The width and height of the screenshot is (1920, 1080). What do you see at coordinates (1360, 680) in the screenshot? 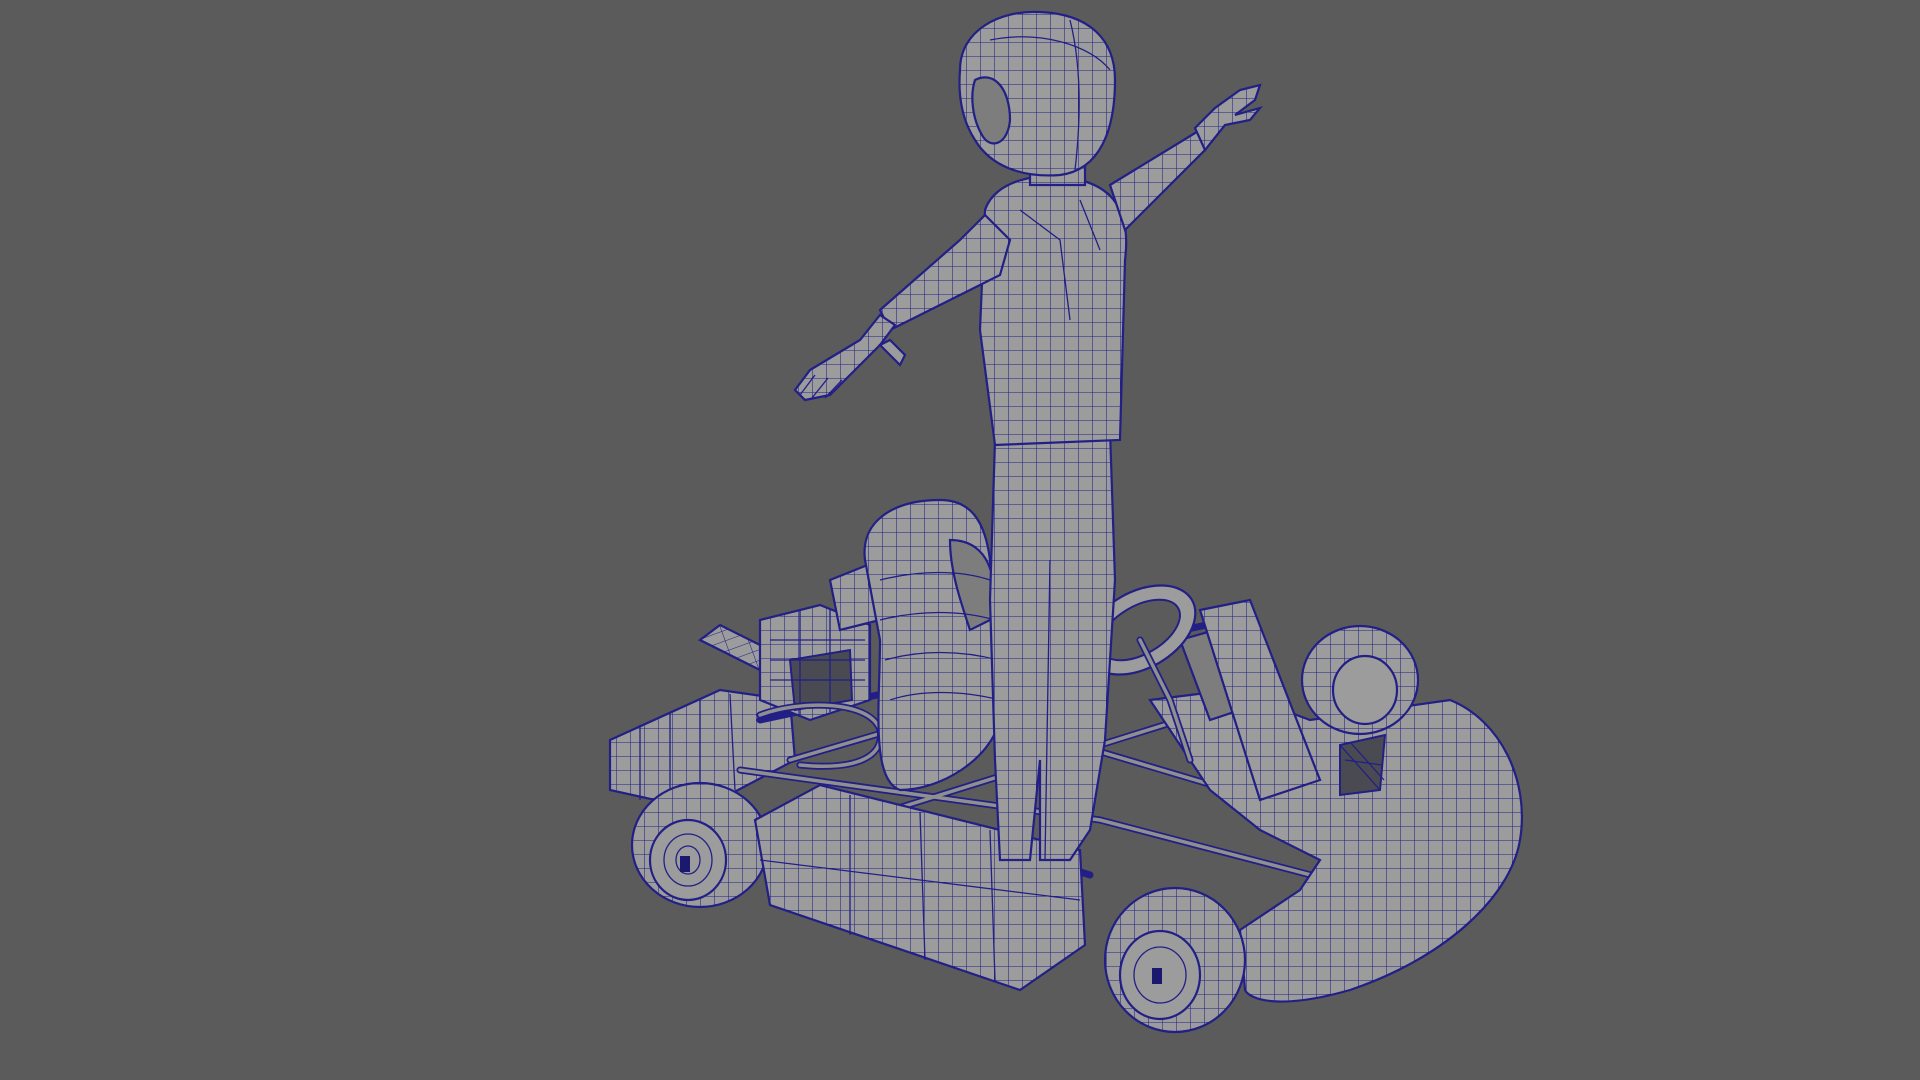
I see `front-wheel-right-mesh` at bounding box center [1360, 680].